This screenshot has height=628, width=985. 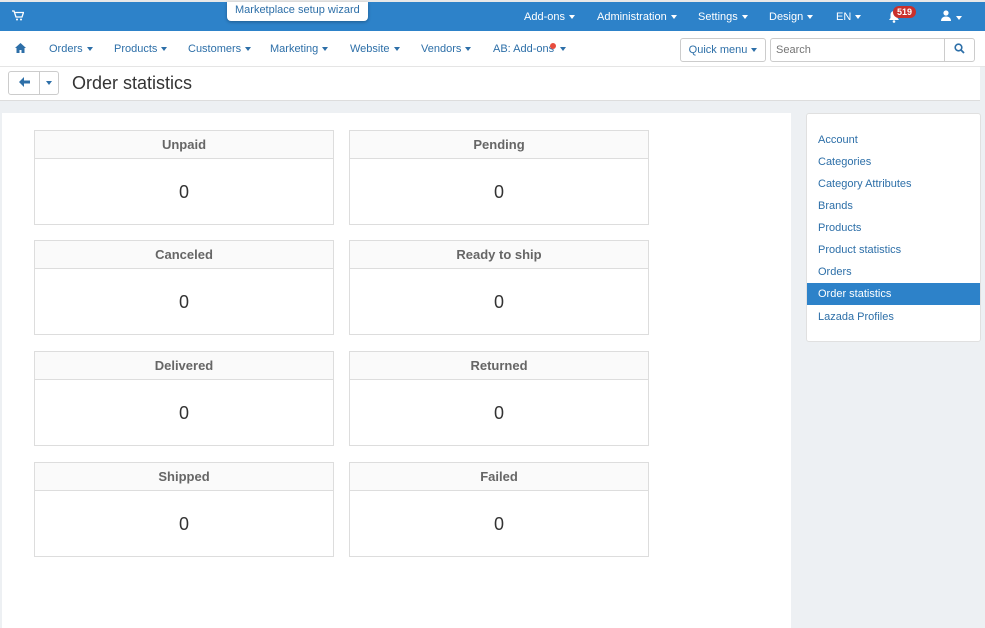 I want to click on stat-card-shipped: Shipped 0, so click(x=184, y=509).